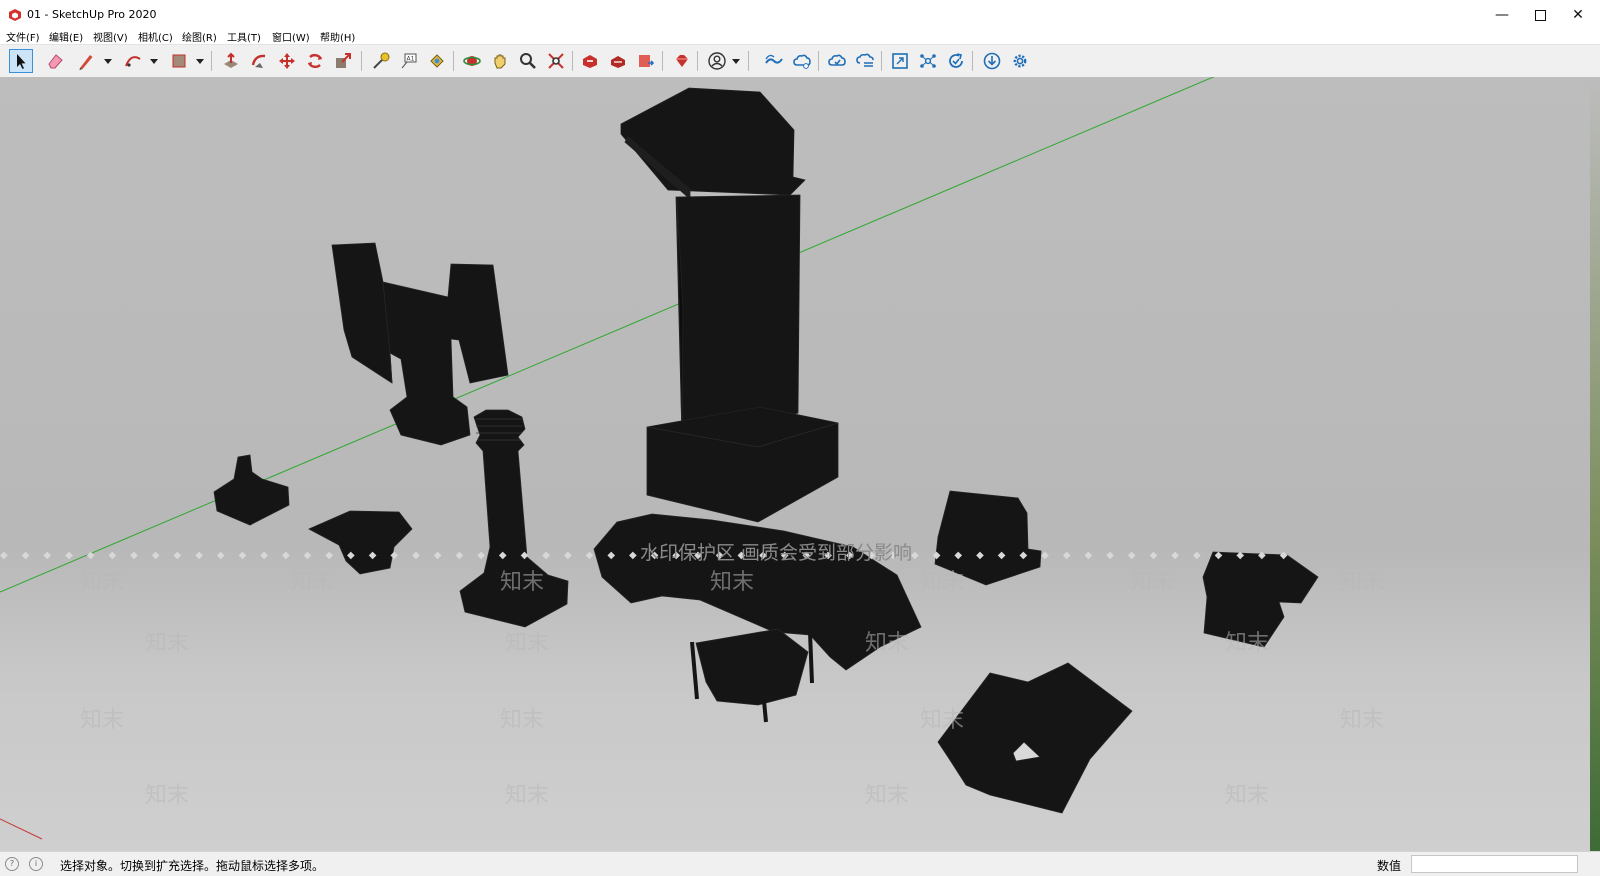 This screenshot has width=1600, height=876. Describe the element at coordinates (291, 36) in the screenshot. I see `menu-window: 窗口(W)` at that location.